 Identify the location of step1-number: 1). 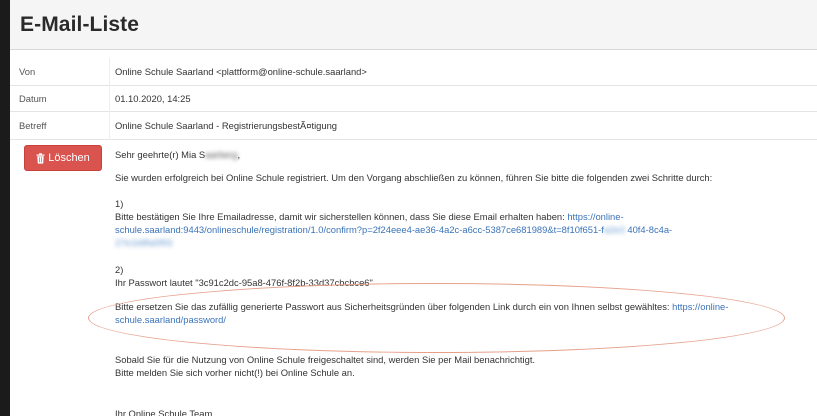
(119, 203).